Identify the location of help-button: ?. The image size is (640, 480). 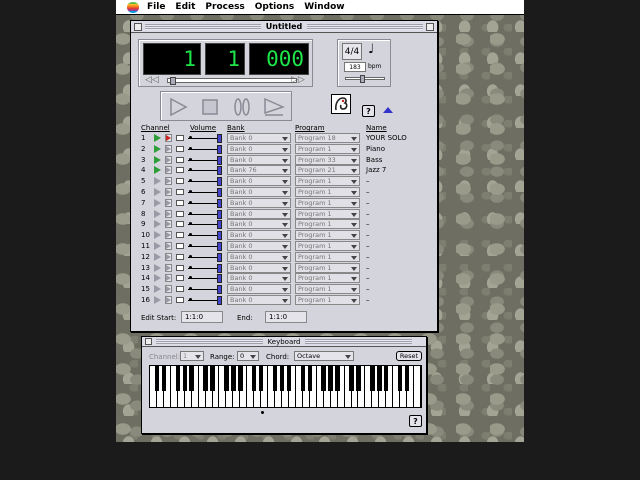
(368, 111).